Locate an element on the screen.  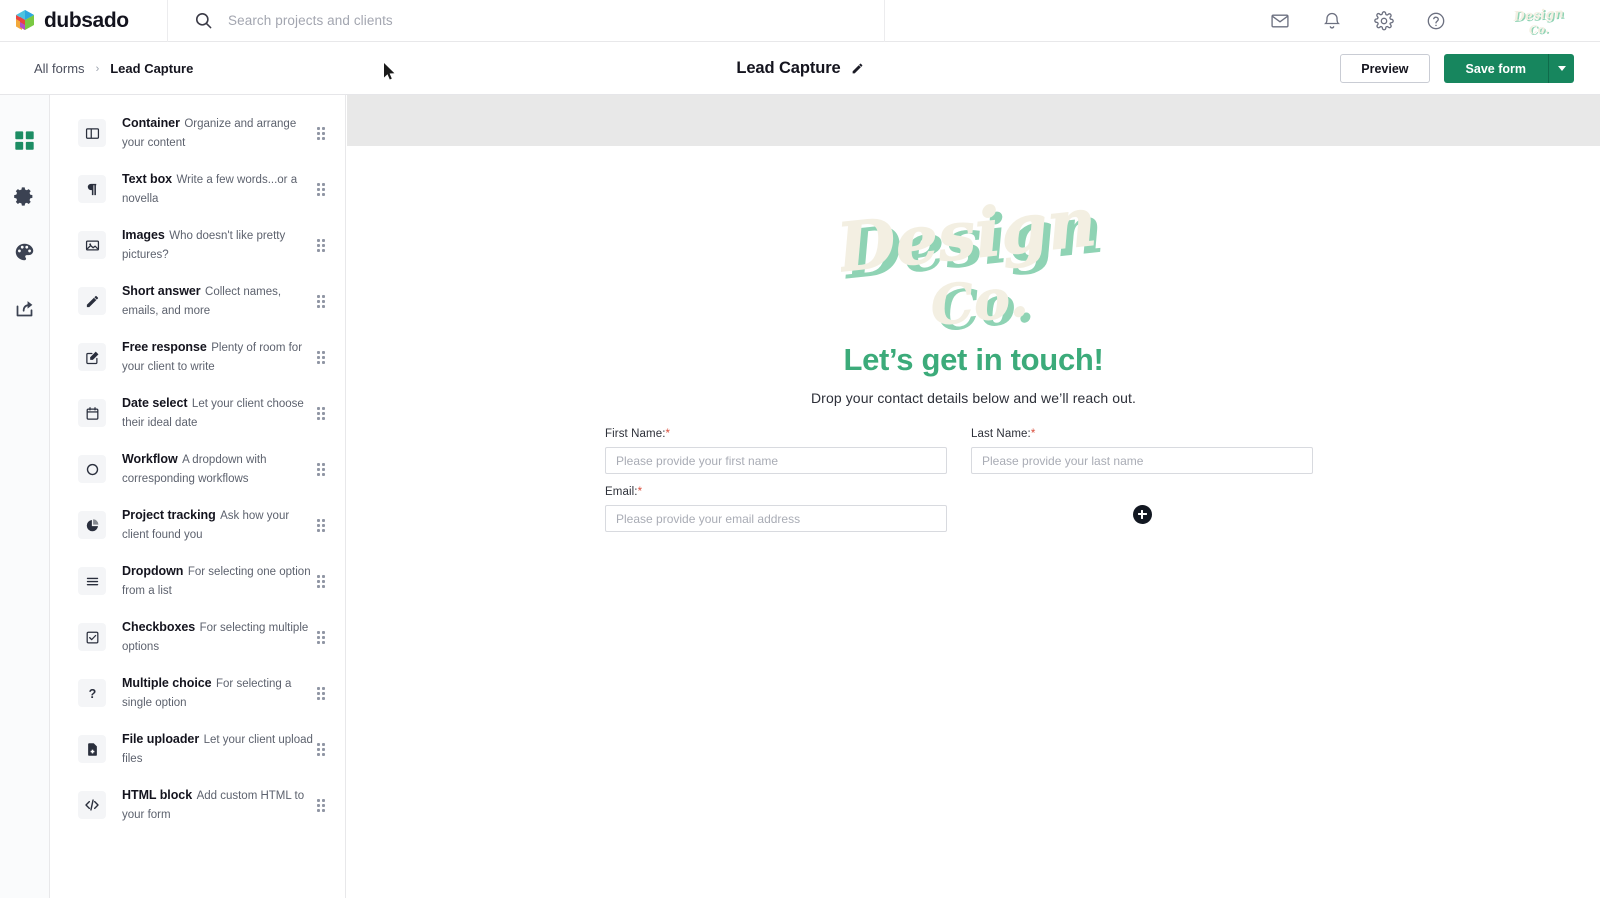
field-label-text: First Name: is located at coordinates (635, 434).